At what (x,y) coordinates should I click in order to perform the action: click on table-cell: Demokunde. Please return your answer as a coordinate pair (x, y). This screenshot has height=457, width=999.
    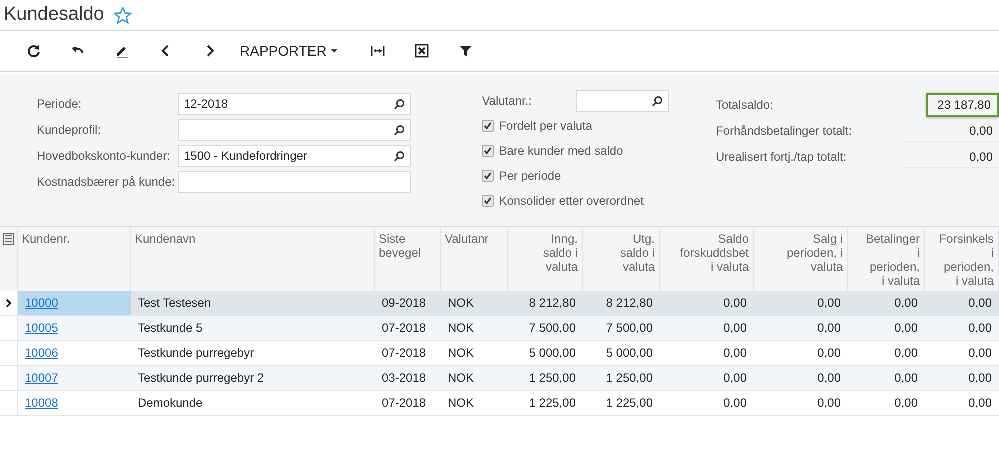
    Looking at the image, I should click on (253, 403).